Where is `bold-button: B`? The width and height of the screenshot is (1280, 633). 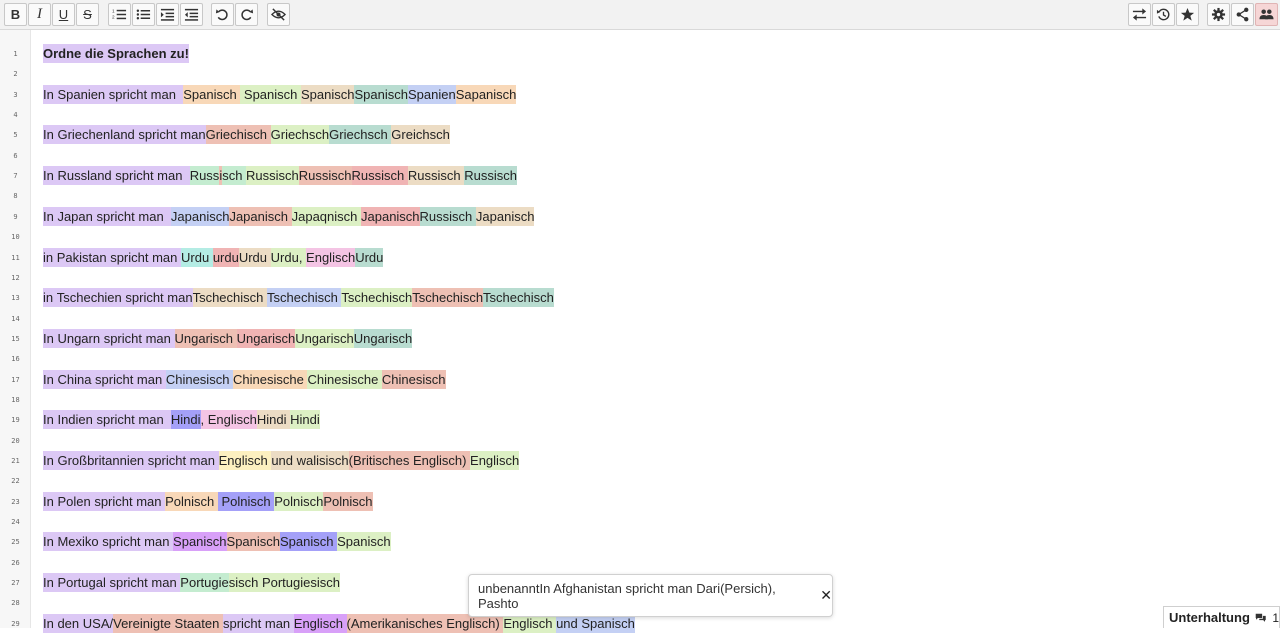
bold-button: B is located at coordinates (15, 14).